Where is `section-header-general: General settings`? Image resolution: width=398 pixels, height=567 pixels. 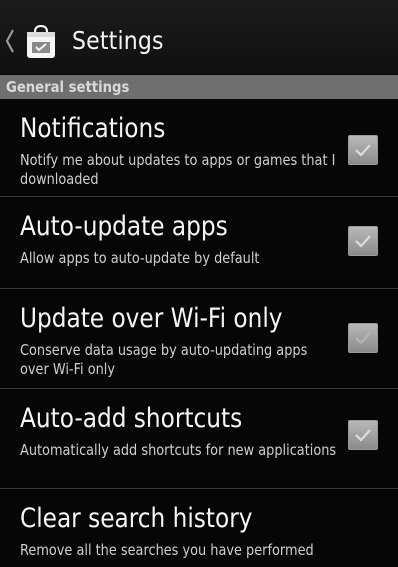 section-header-general: General settings is located at coordinates (199, 87).